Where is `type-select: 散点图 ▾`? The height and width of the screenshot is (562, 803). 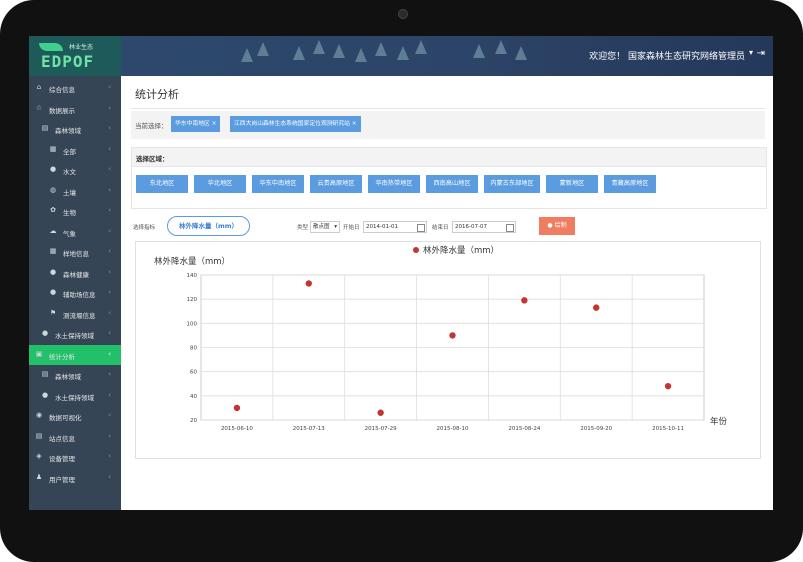 type-select: 散点图 ▾ is located at coordinates (325, 227).